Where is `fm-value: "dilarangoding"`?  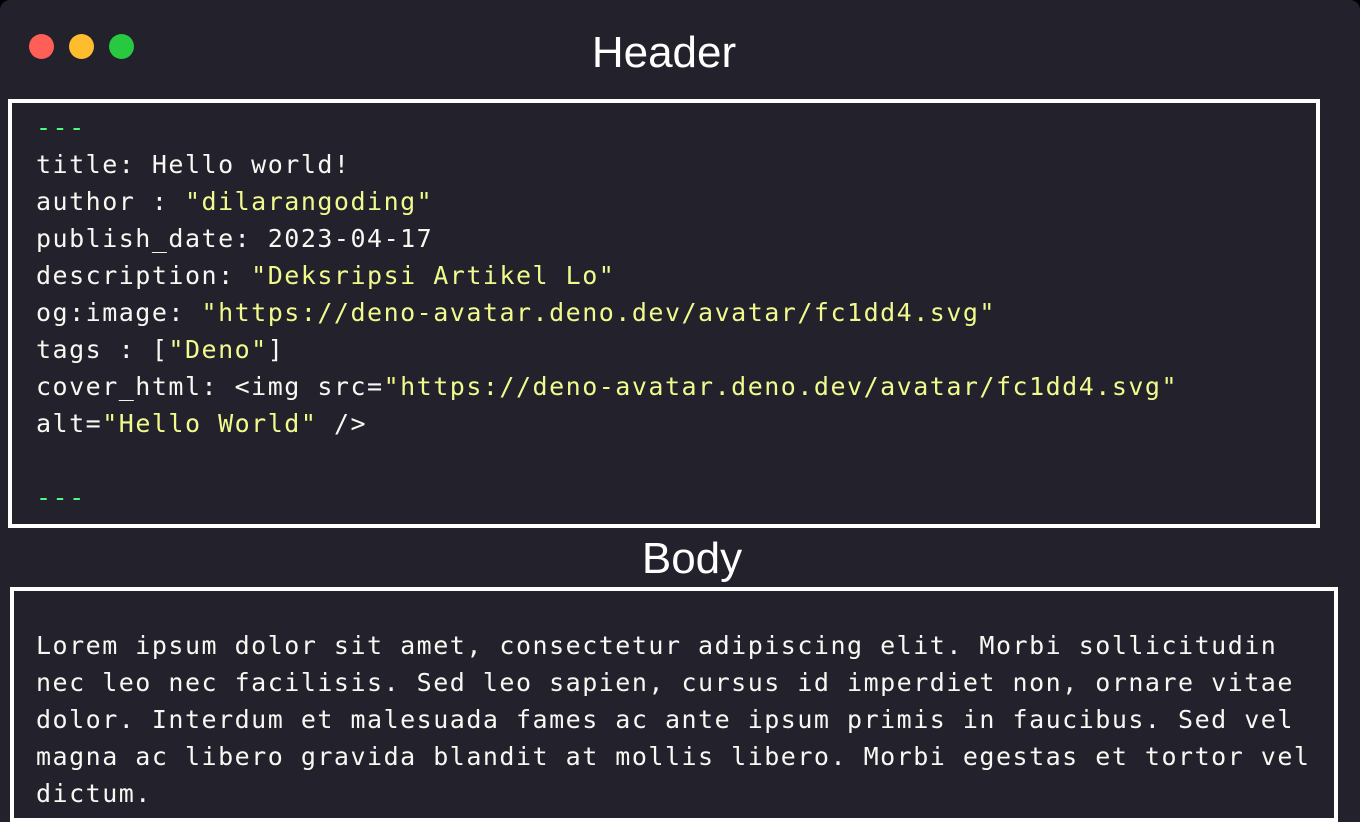
fm-value: "dilarangoding" is located at coordinates (309, 201).